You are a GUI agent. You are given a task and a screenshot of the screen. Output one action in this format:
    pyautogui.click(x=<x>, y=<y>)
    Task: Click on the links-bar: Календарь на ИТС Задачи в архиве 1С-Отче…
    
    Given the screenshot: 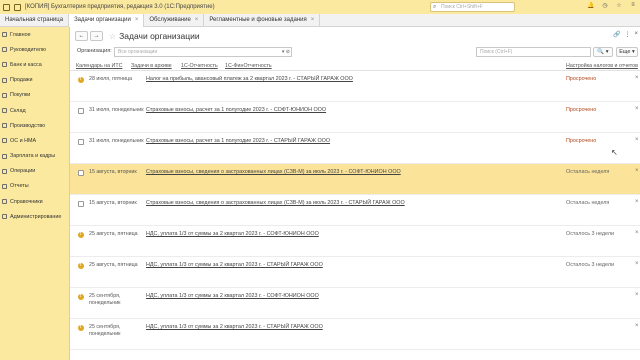 What is the action you would take?
    pyautogui.click(x=355, y=66)
    